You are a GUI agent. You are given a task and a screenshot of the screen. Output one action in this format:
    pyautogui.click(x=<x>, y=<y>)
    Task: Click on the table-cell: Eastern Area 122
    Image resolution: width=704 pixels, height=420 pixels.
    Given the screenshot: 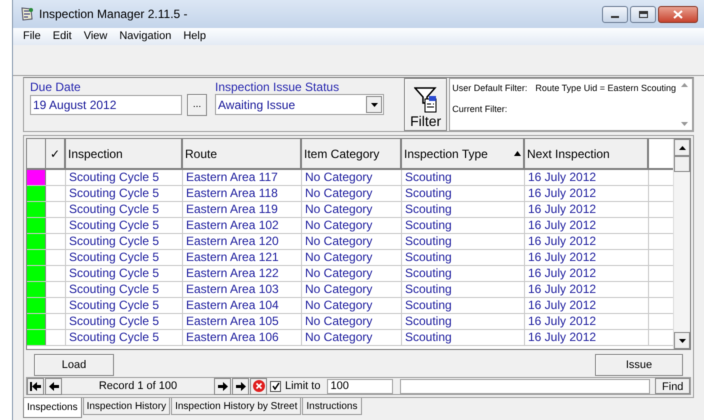 What is the action you would take?
    pyautogui.click(x=242, y=273)
    